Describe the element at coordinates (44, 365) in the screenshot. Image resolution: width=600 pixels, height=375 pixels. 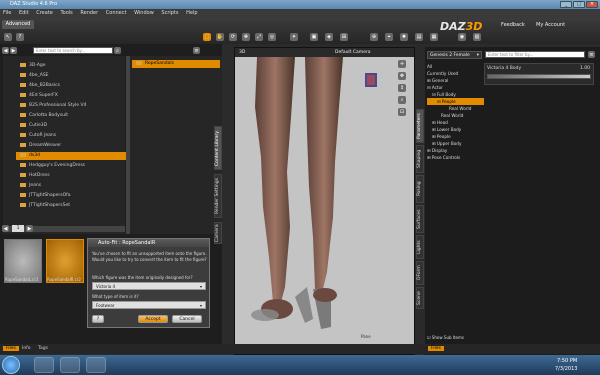
I see `explorer-icon` at that location.